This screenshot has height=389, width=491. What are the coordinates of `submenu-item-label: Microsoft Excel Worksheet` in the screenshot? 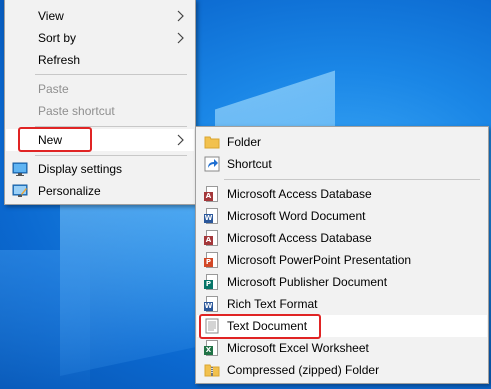 It's located at (298, 348).